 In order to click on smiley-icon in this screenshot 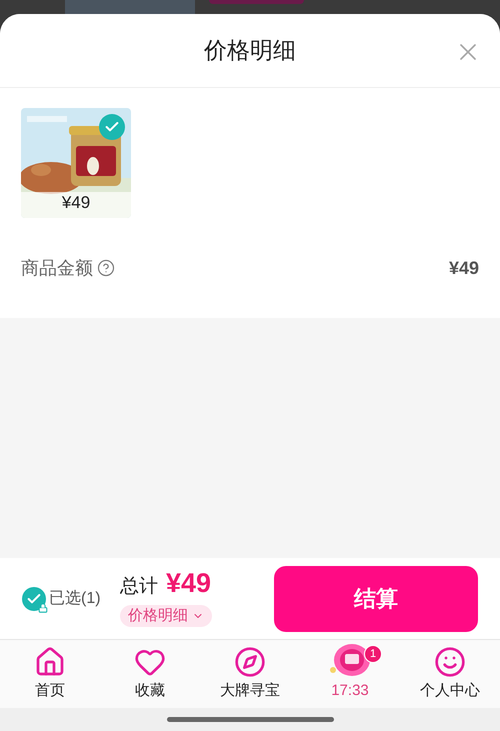, I will do `click(450, 662)`.